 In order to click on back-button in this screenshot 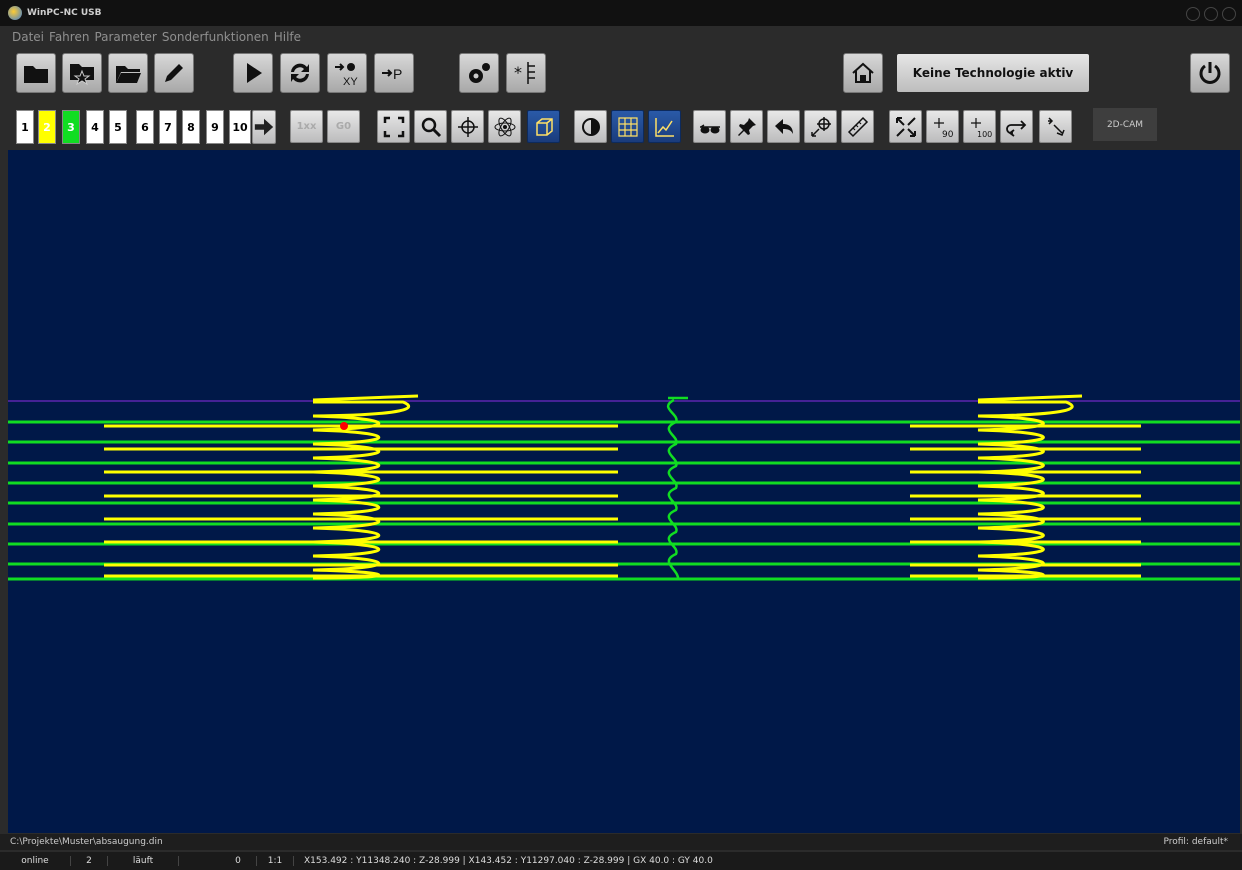, I will do `click(783, 126)`.